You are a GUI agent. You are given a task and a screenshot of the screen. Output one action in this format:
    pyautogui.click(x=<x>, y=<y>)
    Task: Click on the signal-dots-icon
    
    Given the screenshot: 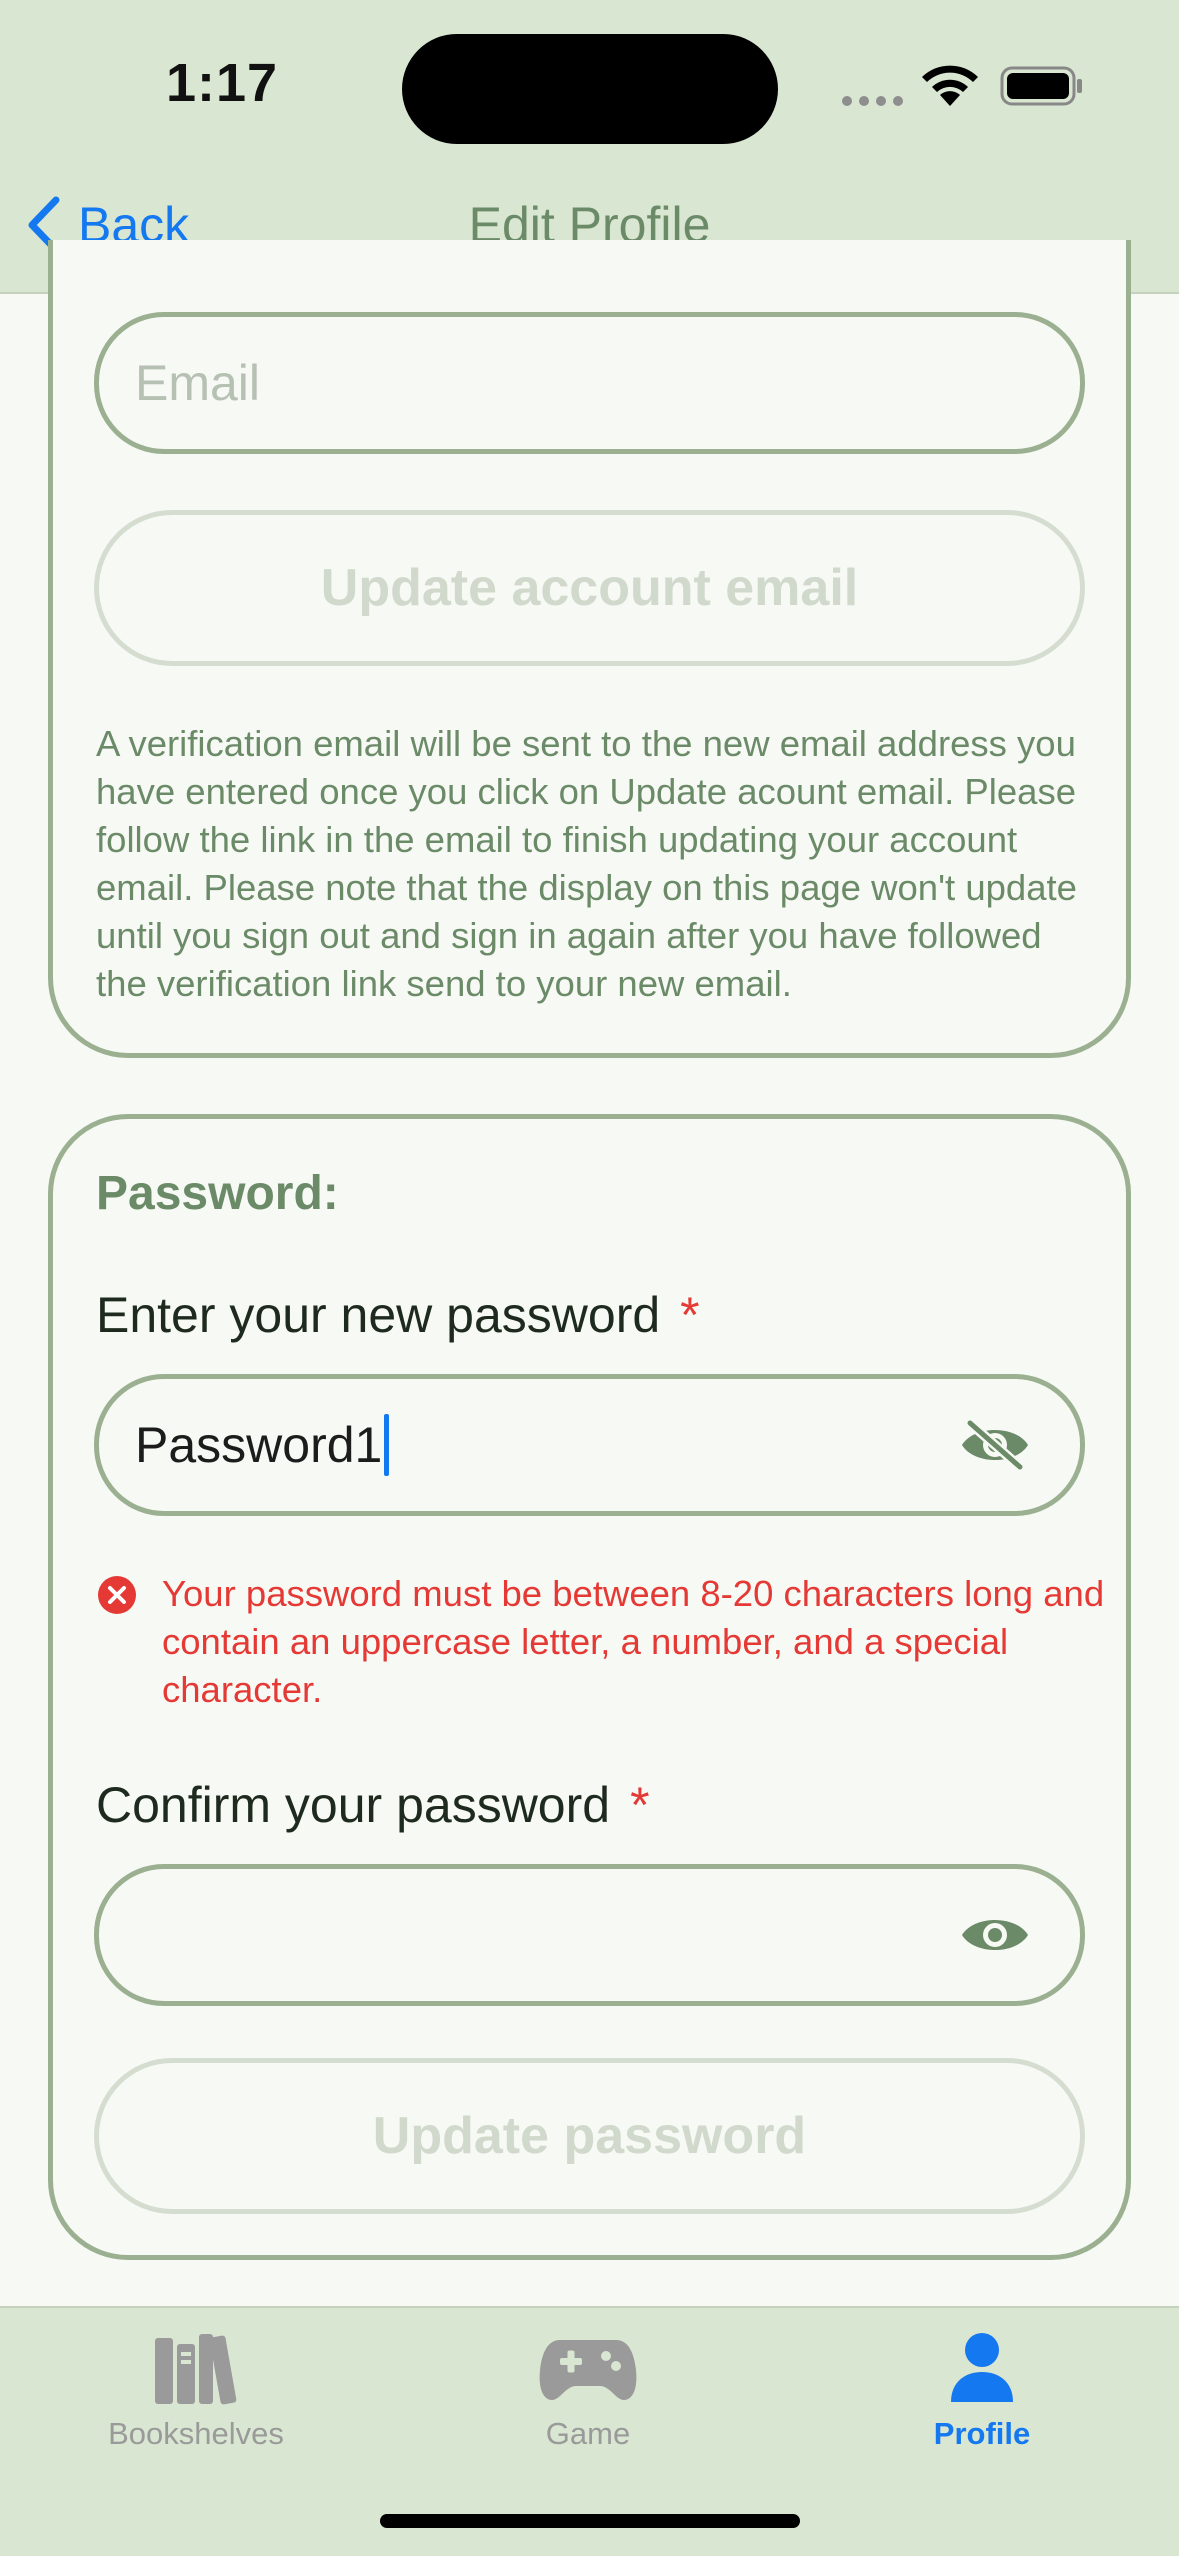 What is the action you would take?
    pyautogui.click(x=873, y=101)
    